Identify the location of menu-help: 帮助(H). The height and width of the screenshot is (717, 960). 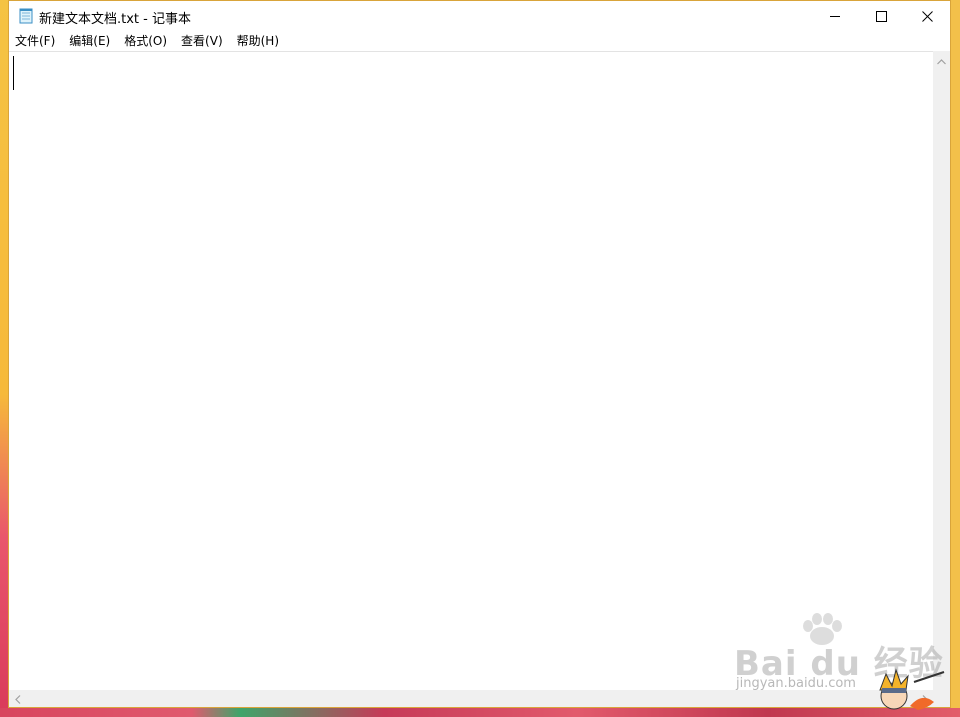
(258, 41).